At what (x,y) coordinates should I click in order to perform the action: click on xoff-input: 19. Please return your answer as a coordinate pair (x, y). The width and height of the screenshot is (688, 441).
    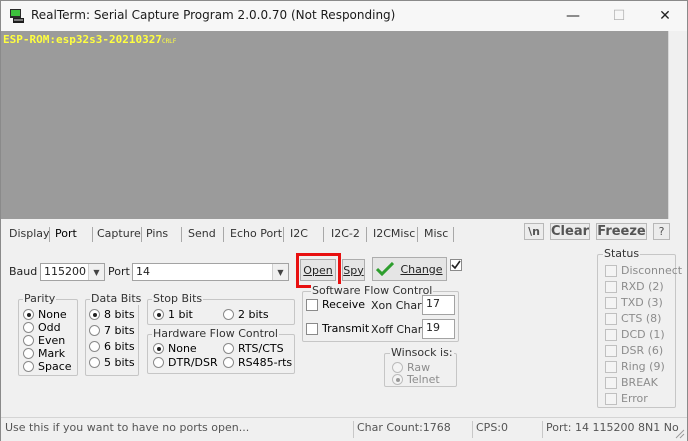
    Looking at the image, I should click on (438, 329).